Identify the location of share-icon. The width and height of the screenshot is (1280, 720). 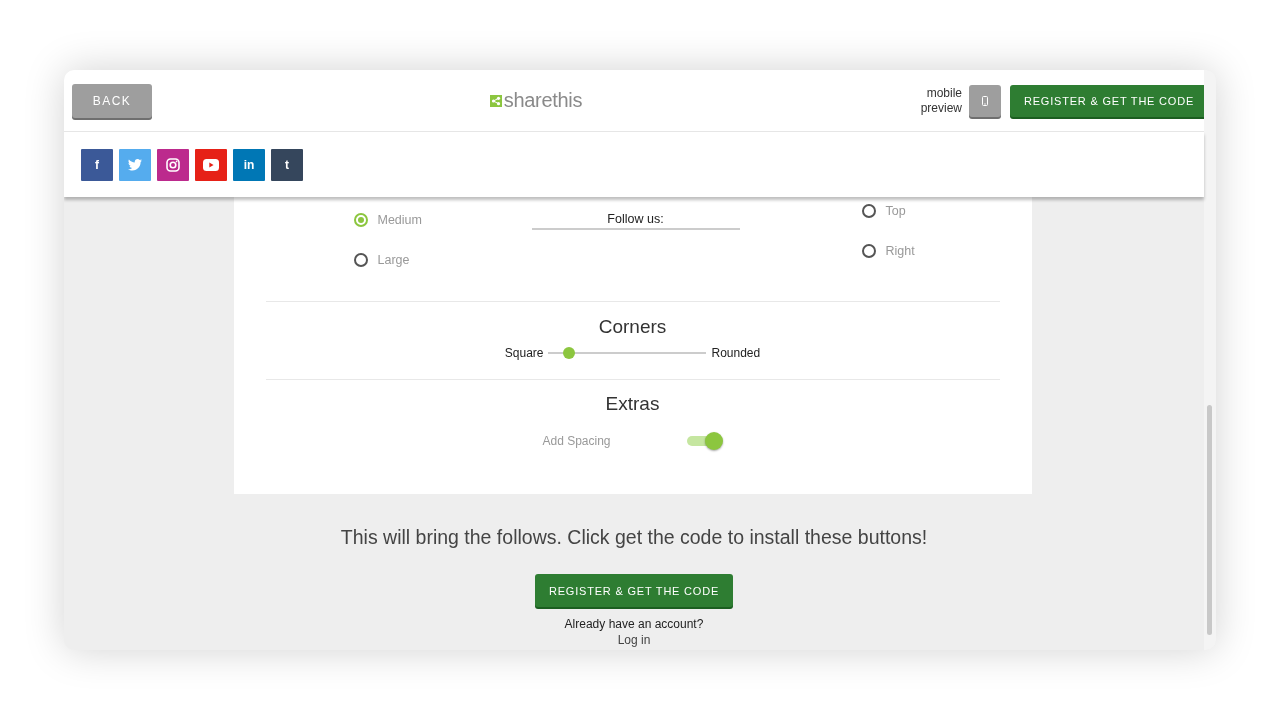
(495, 100).